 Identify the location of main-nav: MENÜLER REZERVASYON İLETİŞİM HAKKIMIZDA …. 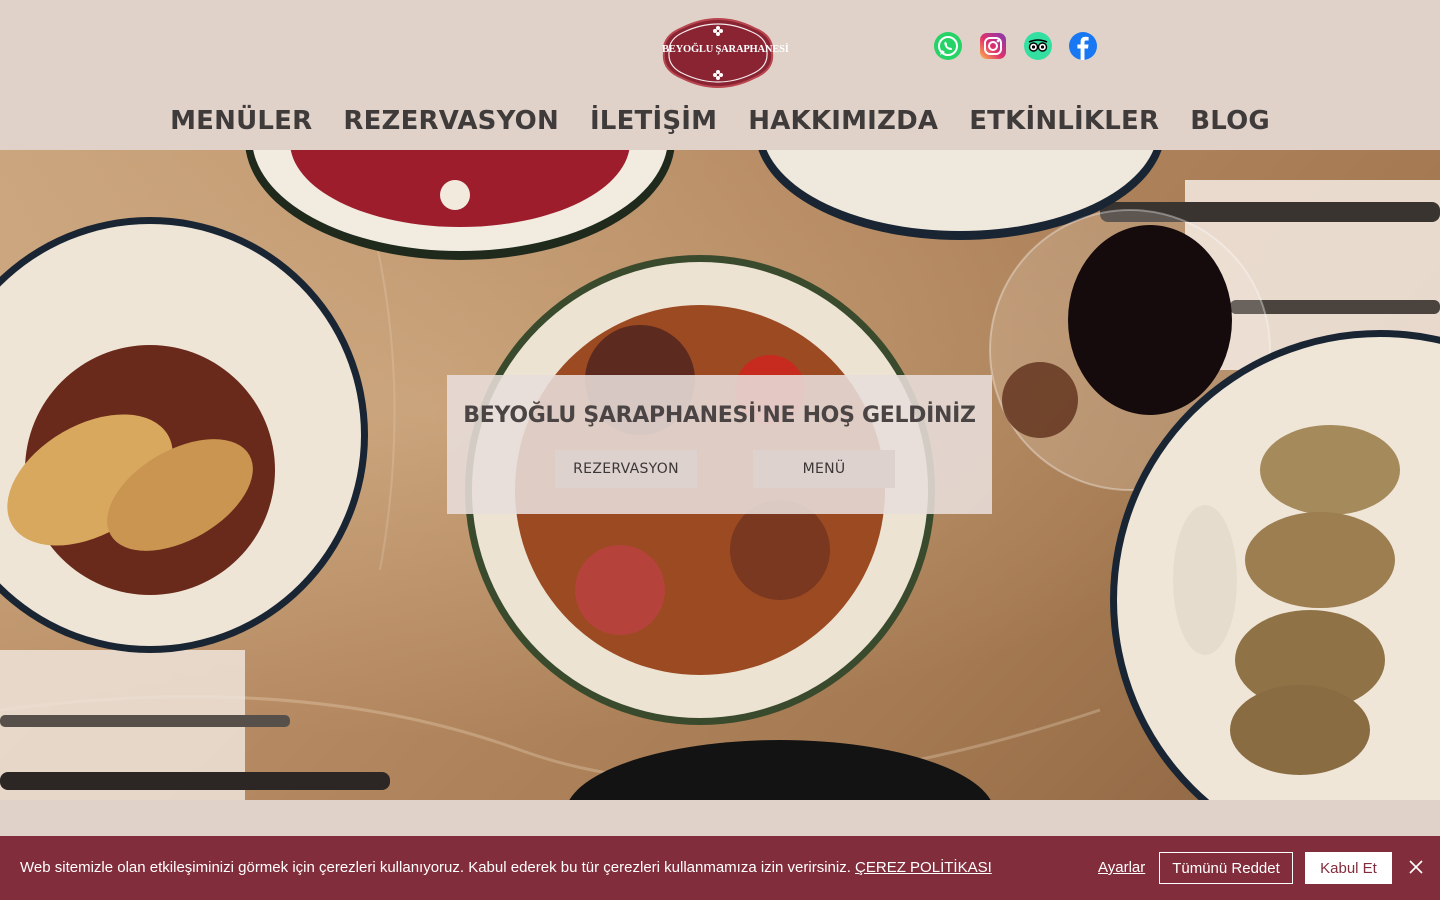
(720, 122).